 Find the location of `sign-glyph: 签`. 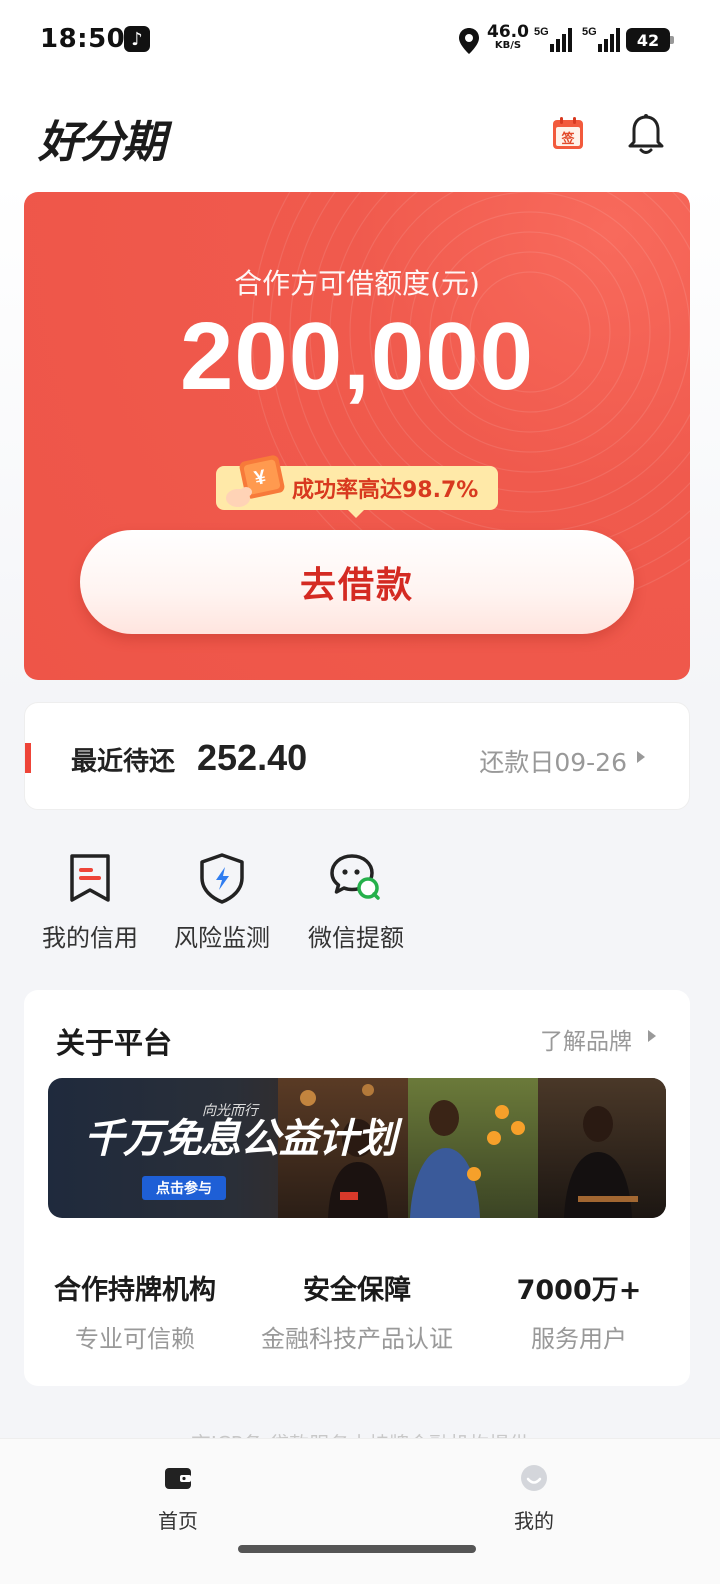

sign-glyph: 签 is located at coordinates (567, 139).